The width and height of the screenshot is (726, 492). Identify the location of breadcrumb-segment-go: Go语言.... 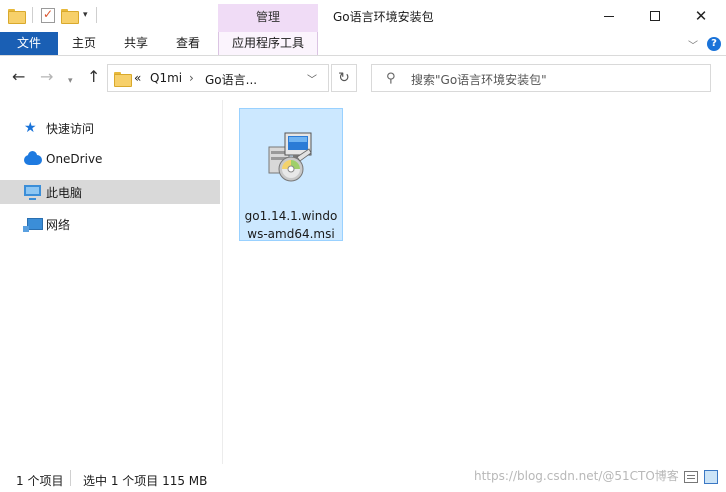
(231, 79).